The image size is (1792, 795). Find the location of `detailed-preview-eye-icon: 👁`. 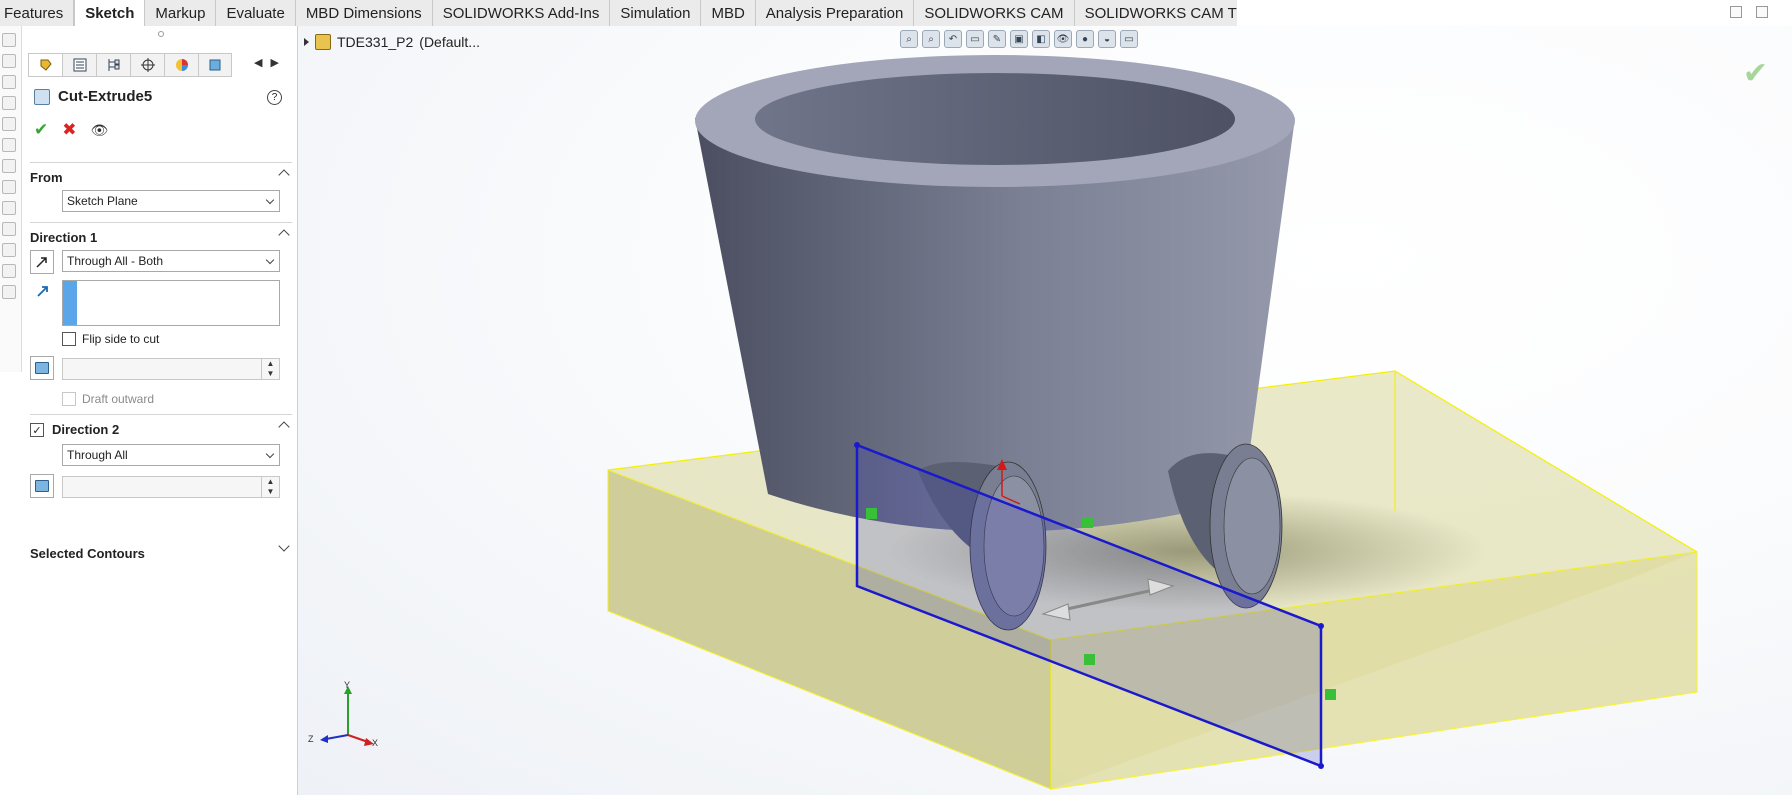

detailed-preview-eye-icon: 👁 is located at coordinates (100, 130).